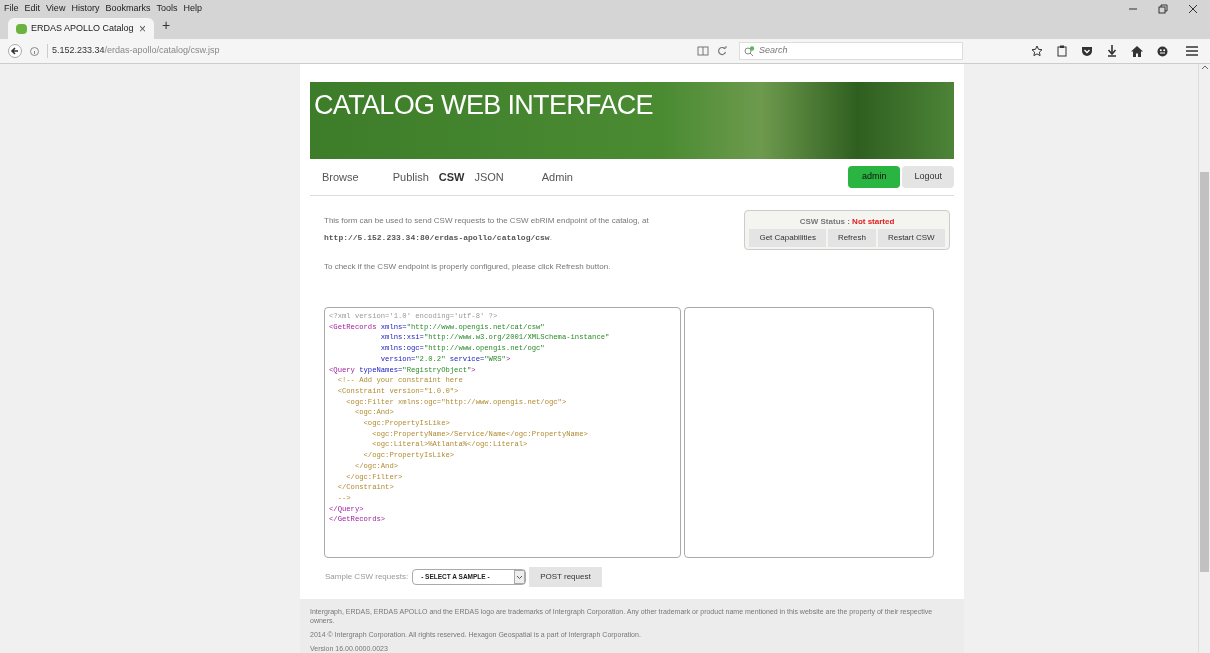  I want to click on endpoint-url: http://5.152.233.34:80/erdas-apollo/catalog/csw., so click(438, 238).